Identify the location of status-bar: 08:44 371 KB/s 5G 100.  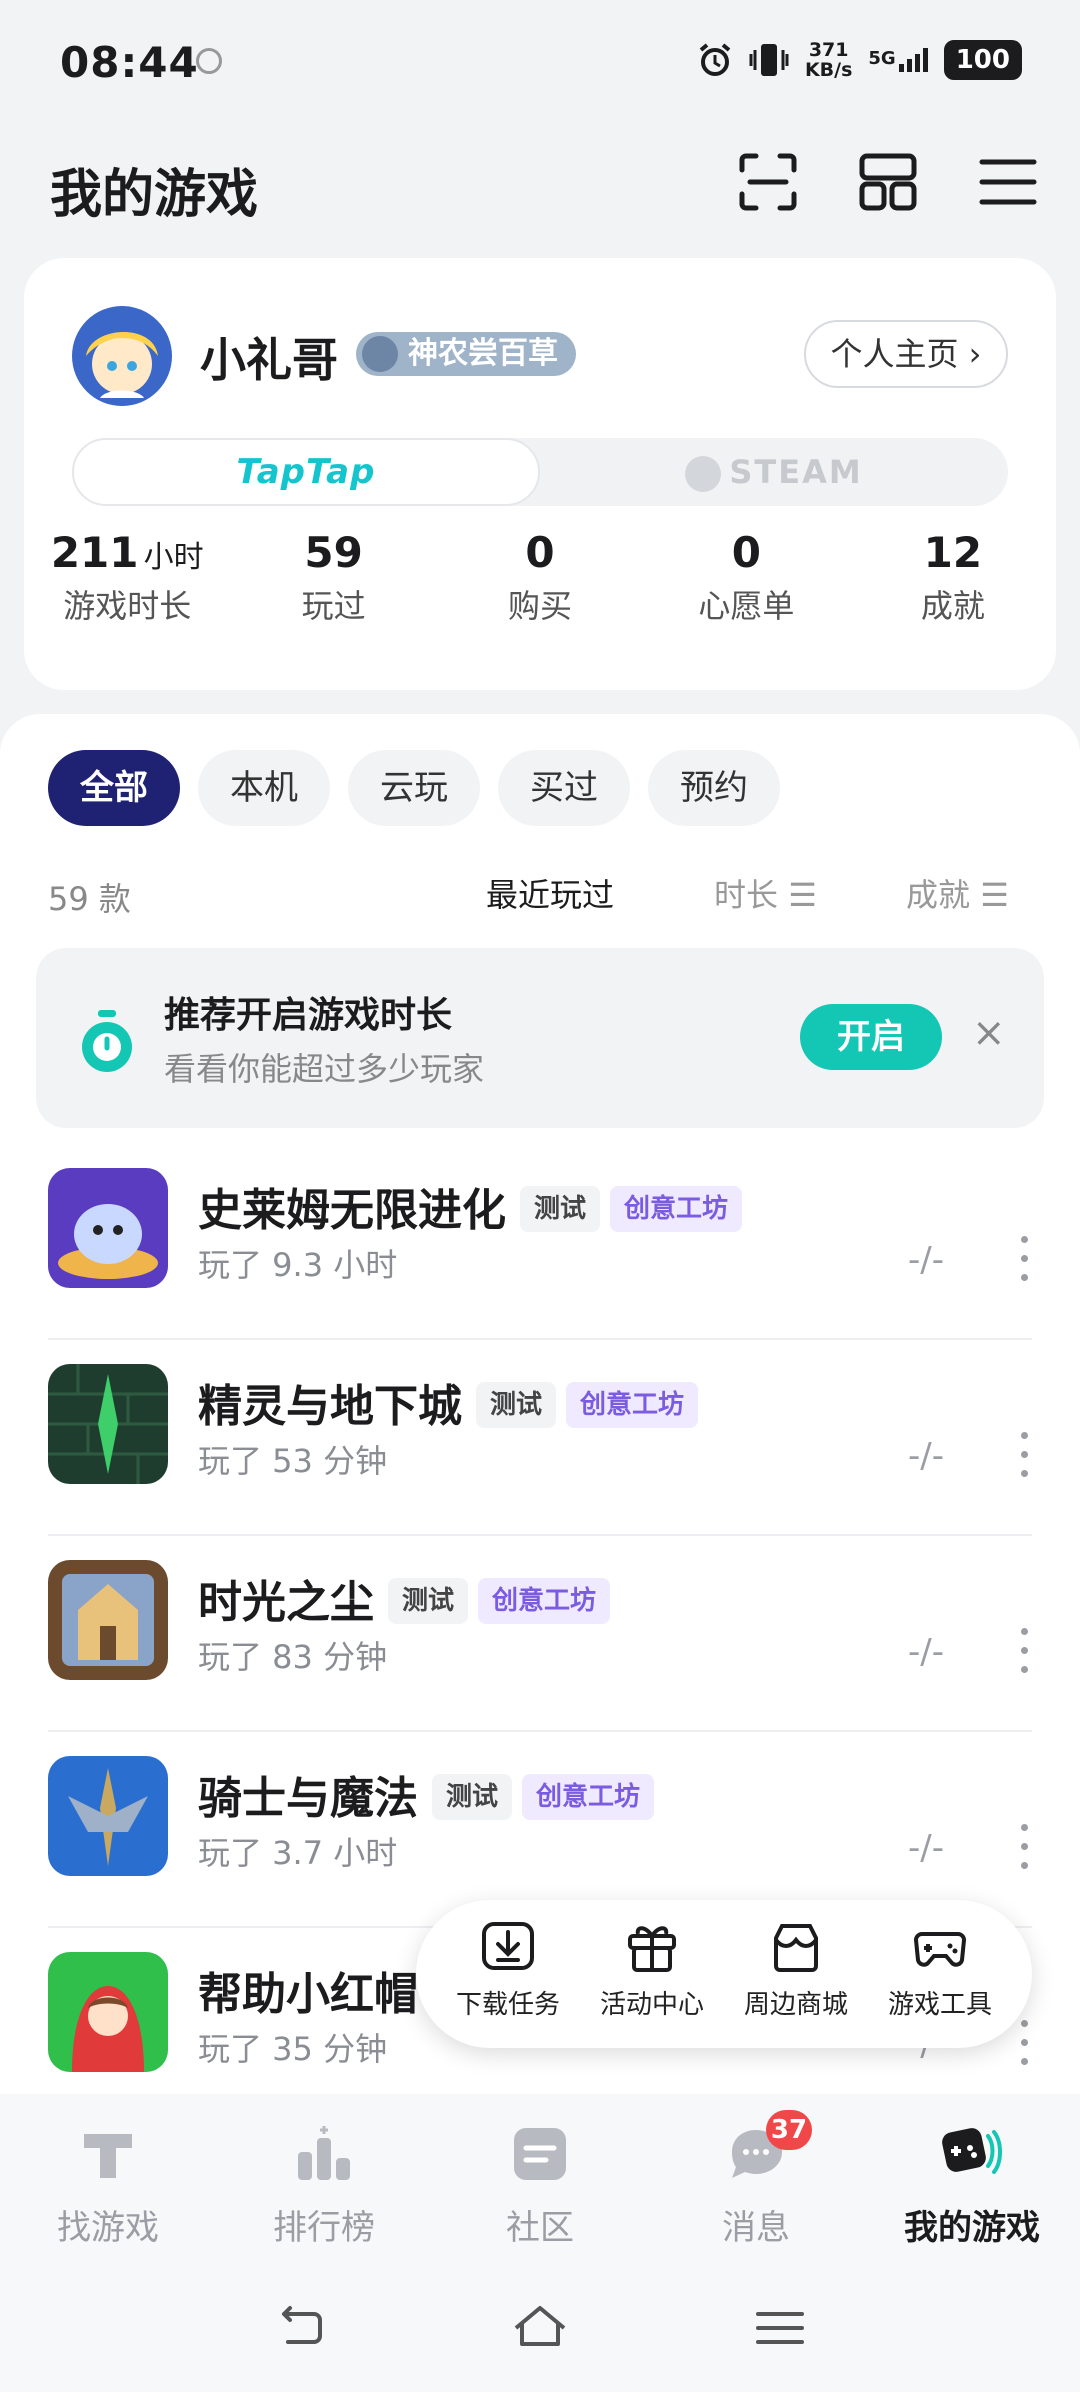
(540, 65).